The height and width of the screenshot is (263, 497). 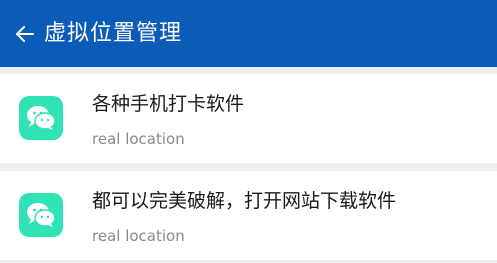 I want to click on page-title: 虚拟位置管理, so click(x=113, y=33).